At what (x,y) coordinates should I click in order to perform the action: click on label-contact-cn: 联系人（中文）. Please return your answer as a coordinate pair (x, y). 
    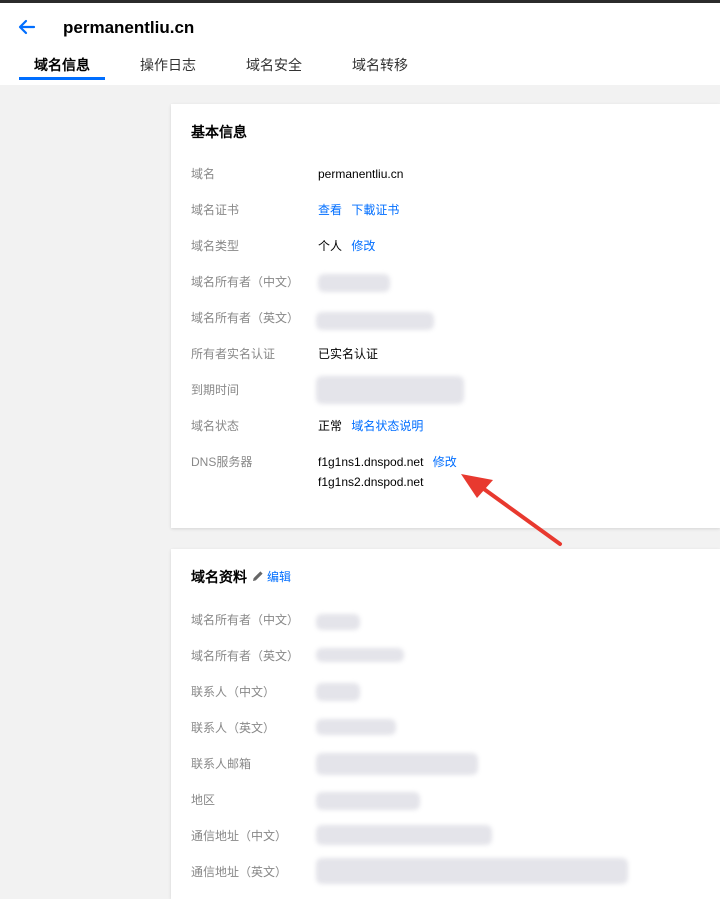
    Looking at the image, I should click on (233, 692).